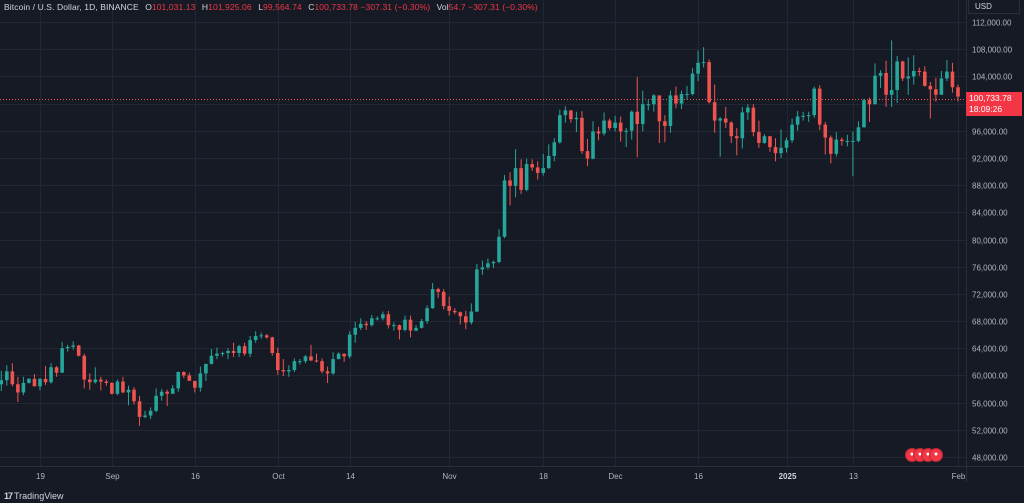 The height and width of the screenshot is (503, 1024). Describe the element at coordinates (990, 295) in the screenshot. I see `price-tick-label: 72,000.00` at that location.